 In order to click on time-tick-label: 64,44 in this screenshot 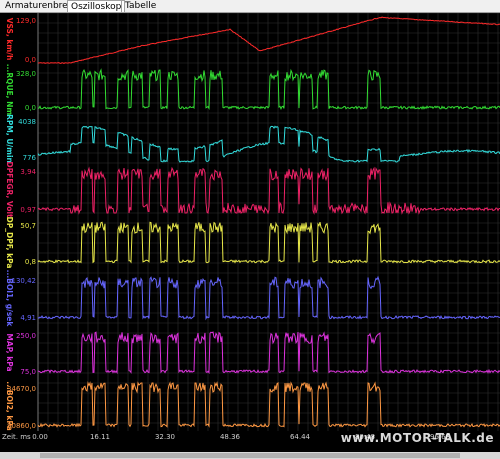, I will do `click(300, 436)`.